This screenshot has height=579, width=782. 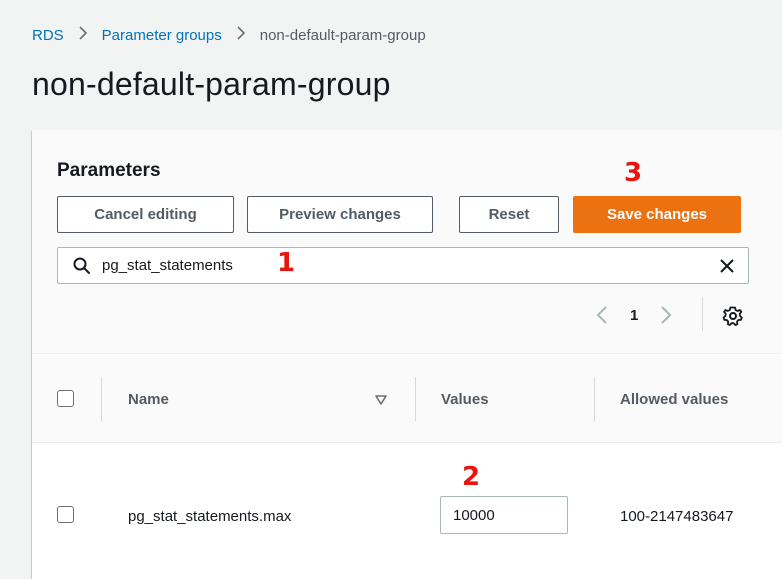 I want to click on column-header-values: Values, so click(x=465, y=399).